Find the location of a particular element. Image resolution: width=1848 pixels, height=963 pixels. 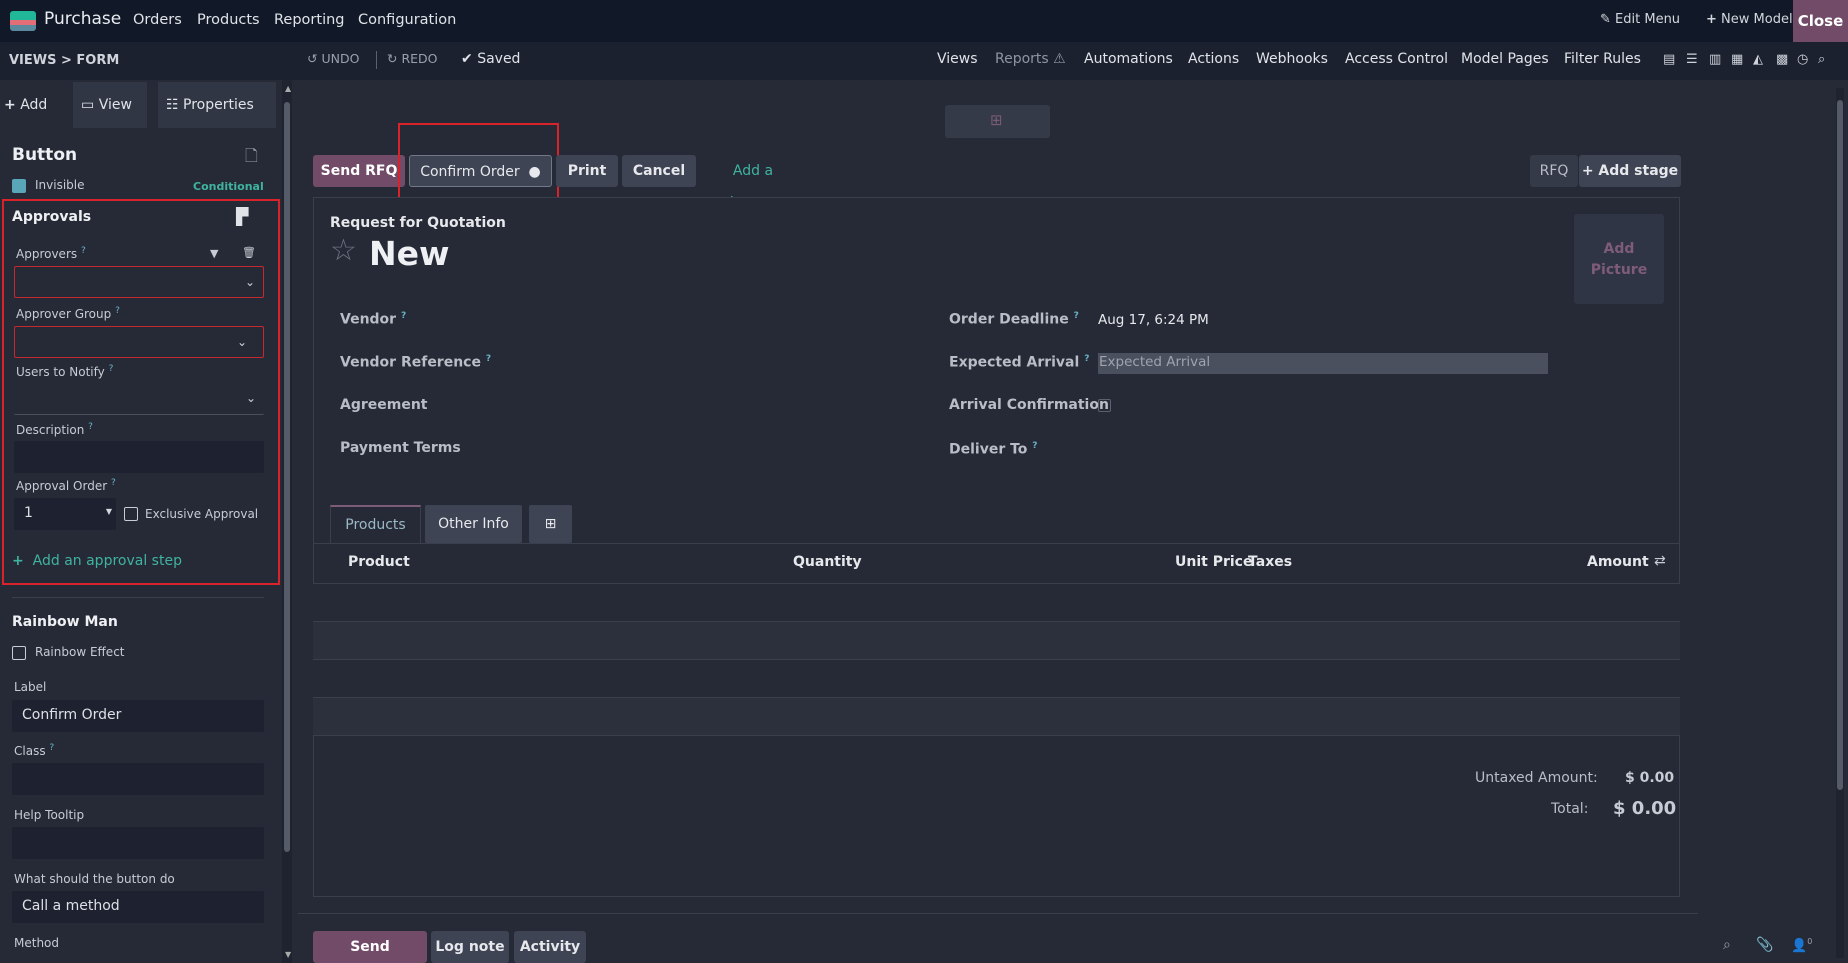

sidebar-scrollbar is located at coordinates (287, 521).